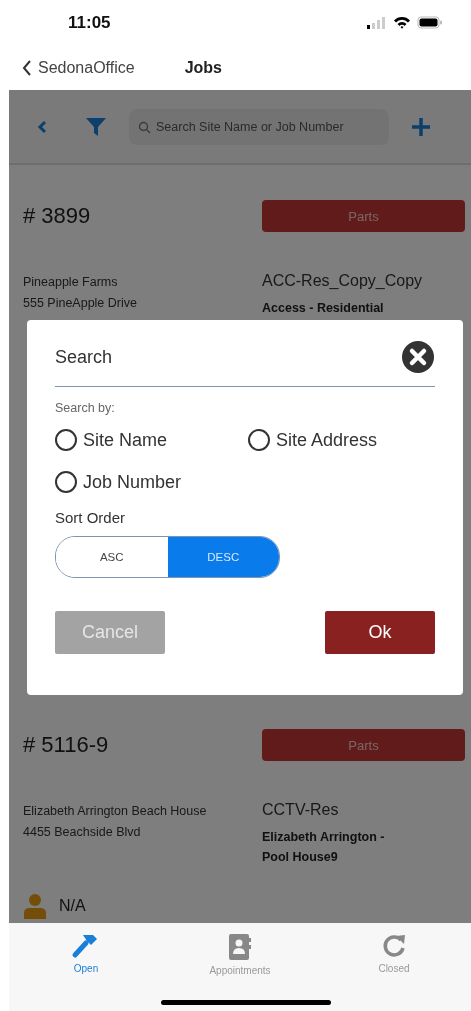 Image resolution: width=471 pixels, height=1011 pixels. Describe the element at coordinates (377, 22) in the screenshot. I see `signal-icon` at that location.